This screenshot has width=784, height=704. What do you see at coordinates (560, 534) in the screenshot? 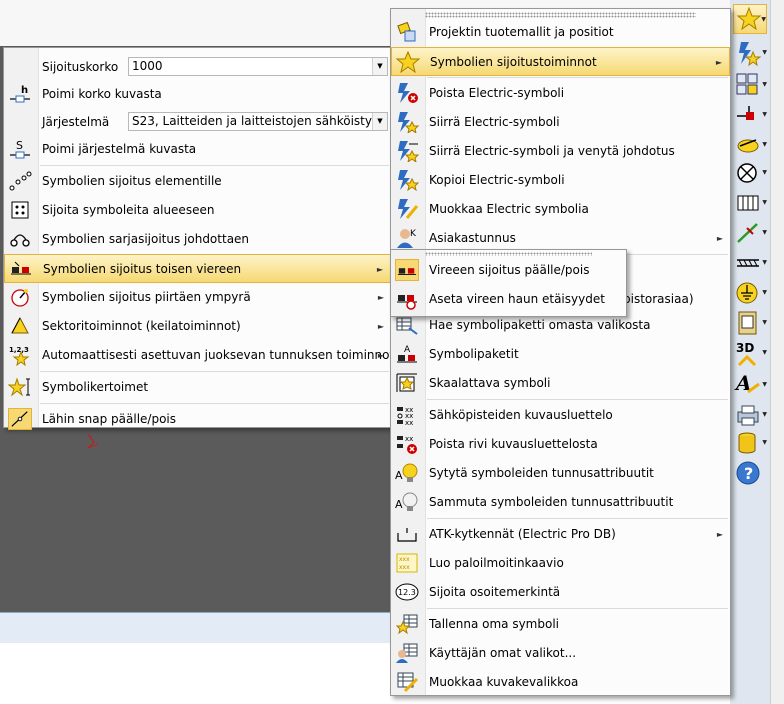
I see `menu-item-data-connection: ATK-kytkennät (Electric Pro DB) ►` at bounding box center [560, 534].